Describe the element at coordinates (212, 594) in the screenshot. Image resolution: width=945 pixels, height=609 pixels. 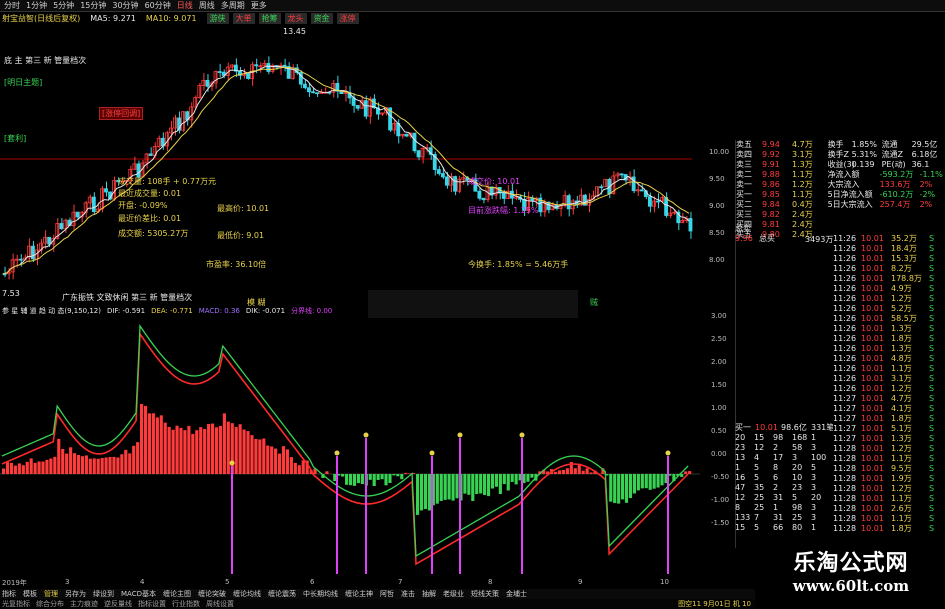
I see `indicator-tab-7: 缠论突破` at that location.